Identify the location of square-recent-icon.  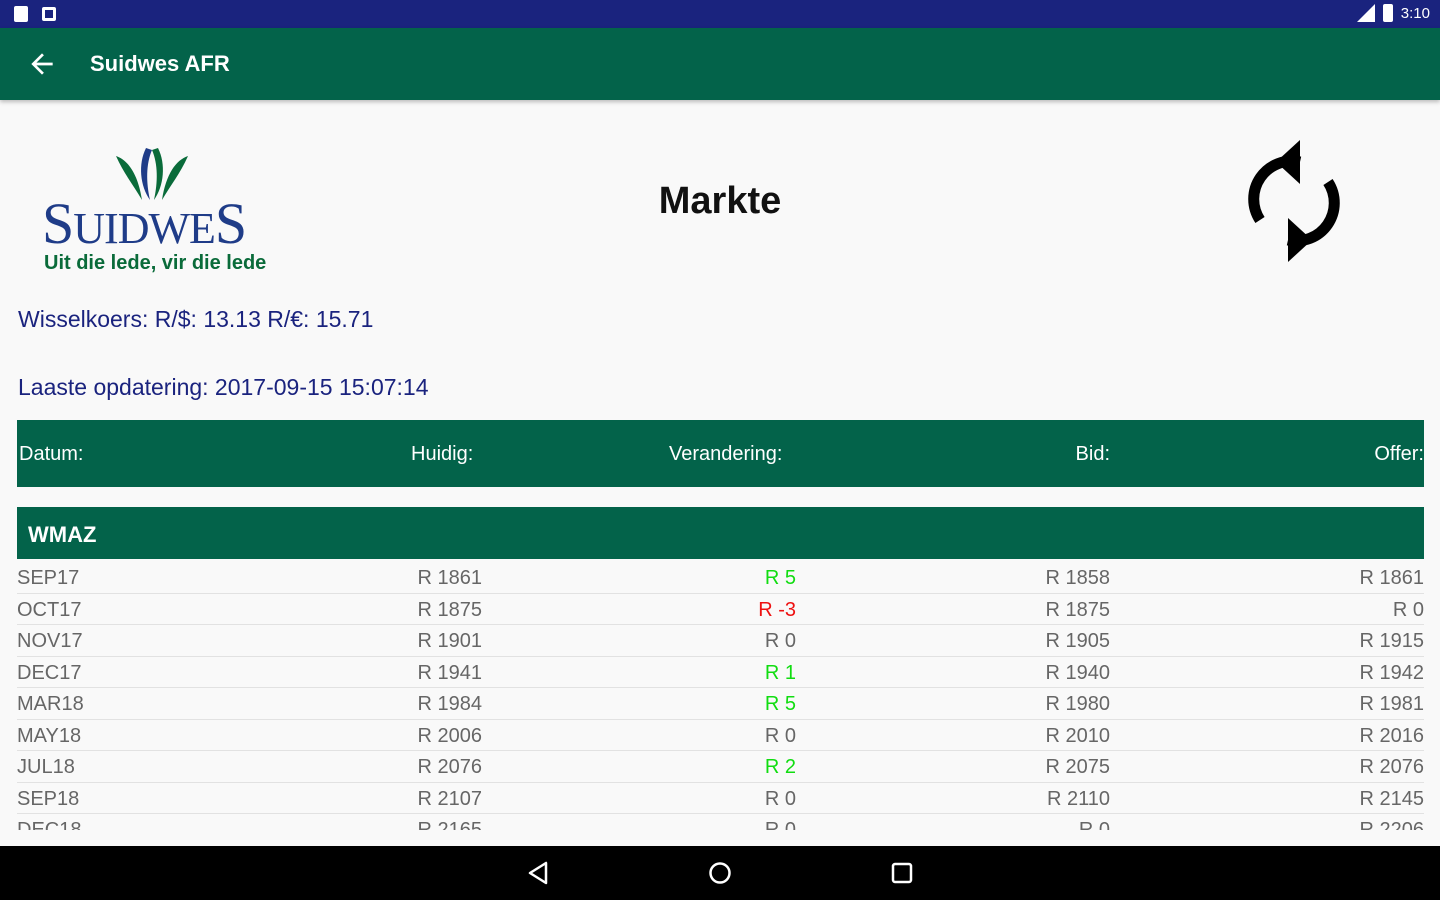
(902, 873).